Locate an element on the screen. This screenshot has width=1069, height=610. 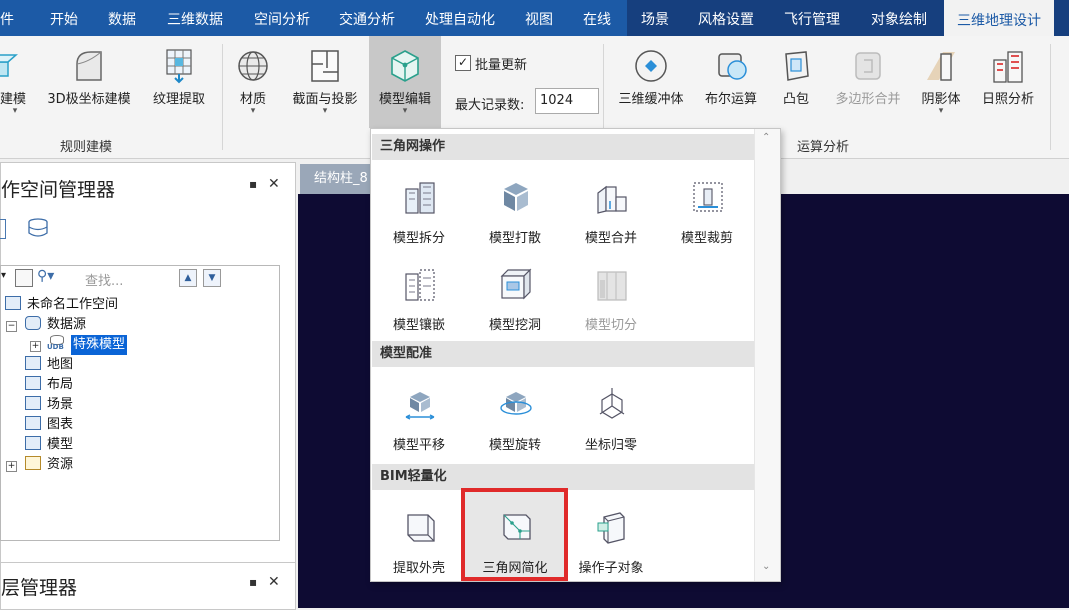
building-sunlight-icon is located at coordinates (1008, 67).